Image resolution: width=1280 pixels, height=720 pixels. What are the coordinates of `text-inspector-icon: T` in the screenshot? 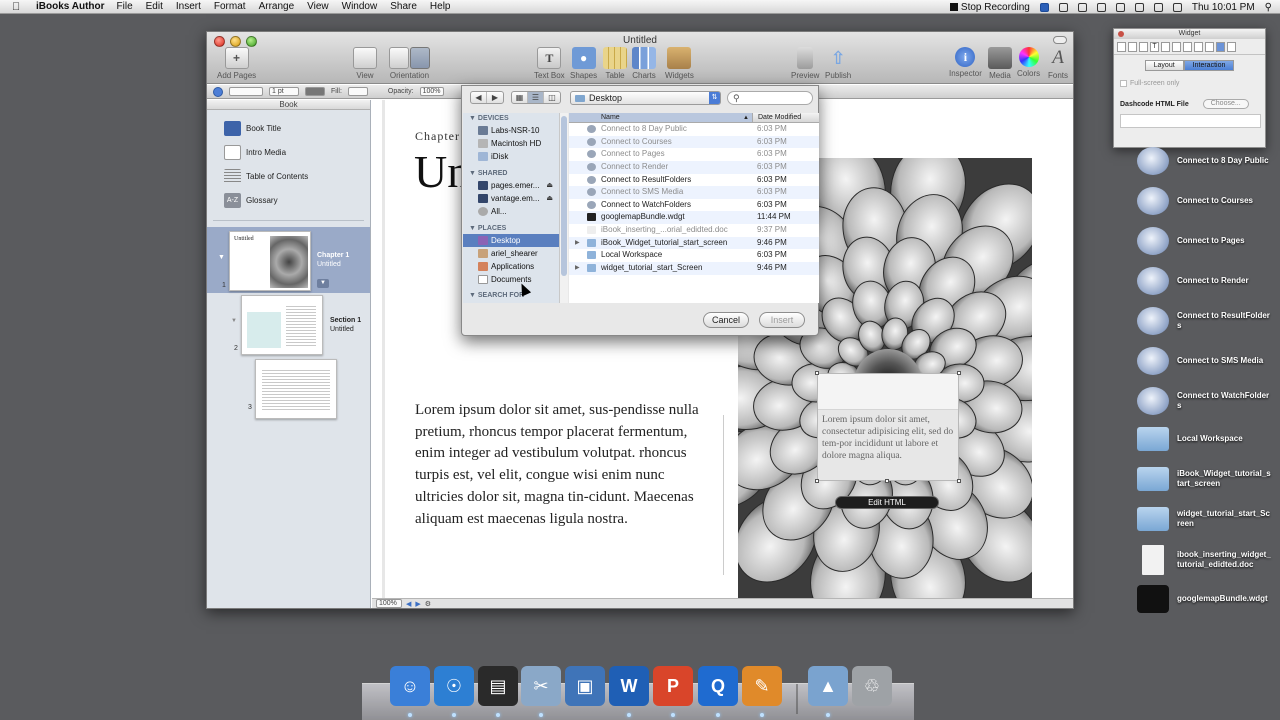 It's located at (1154, 46).